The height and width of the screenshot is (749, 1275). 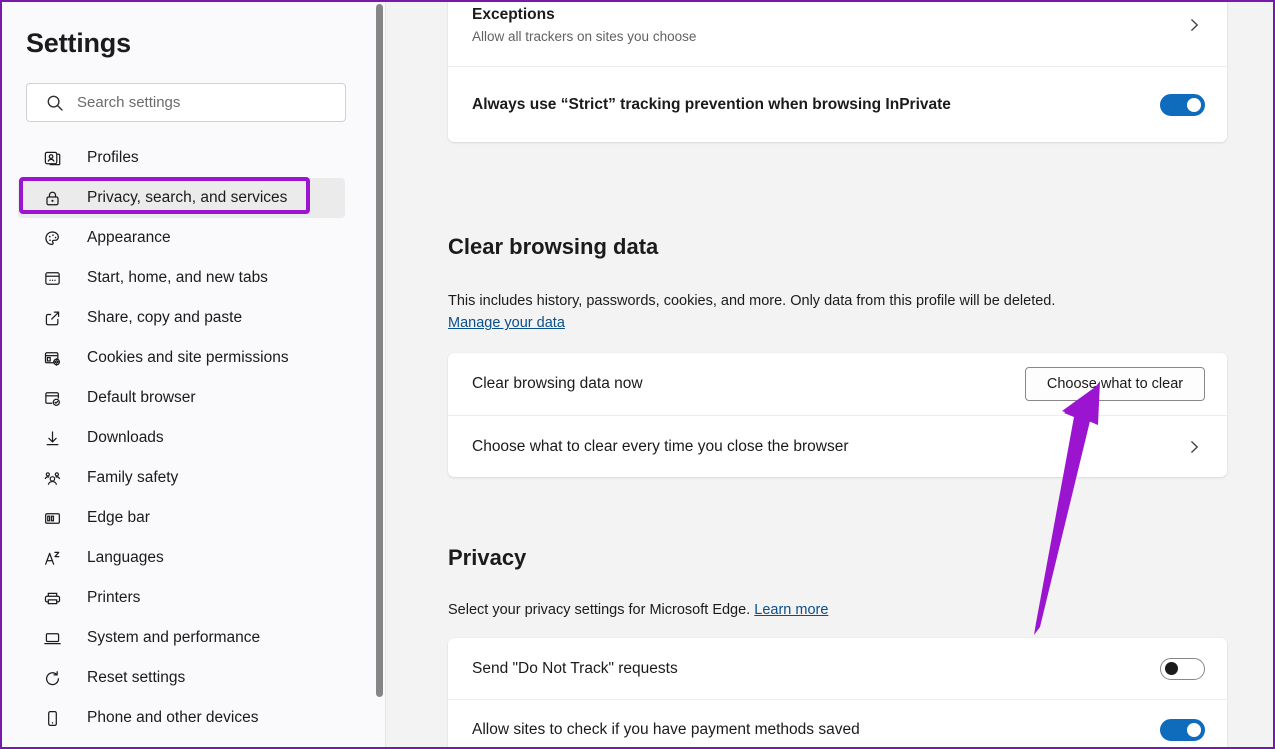 I want to click on sidebar-item-appearance: Appearance, so click(x=181, y=238).